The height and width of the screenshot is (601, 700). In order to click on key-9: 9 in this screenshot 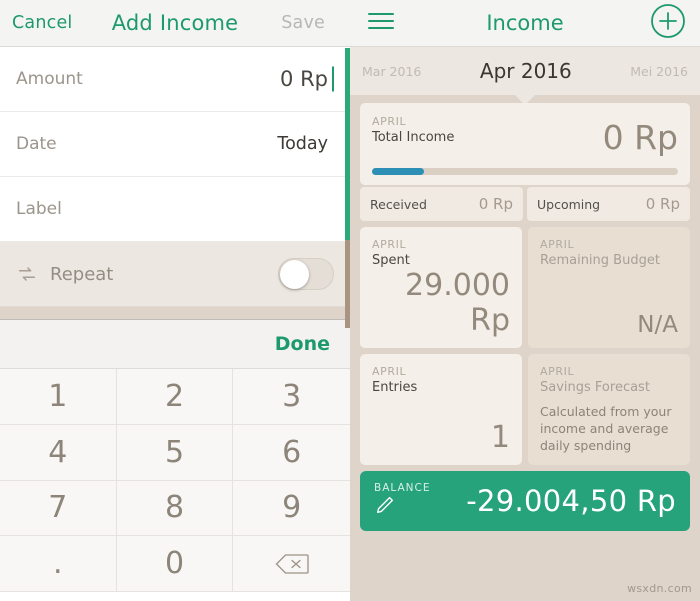, I will do `click(291, 508)`.